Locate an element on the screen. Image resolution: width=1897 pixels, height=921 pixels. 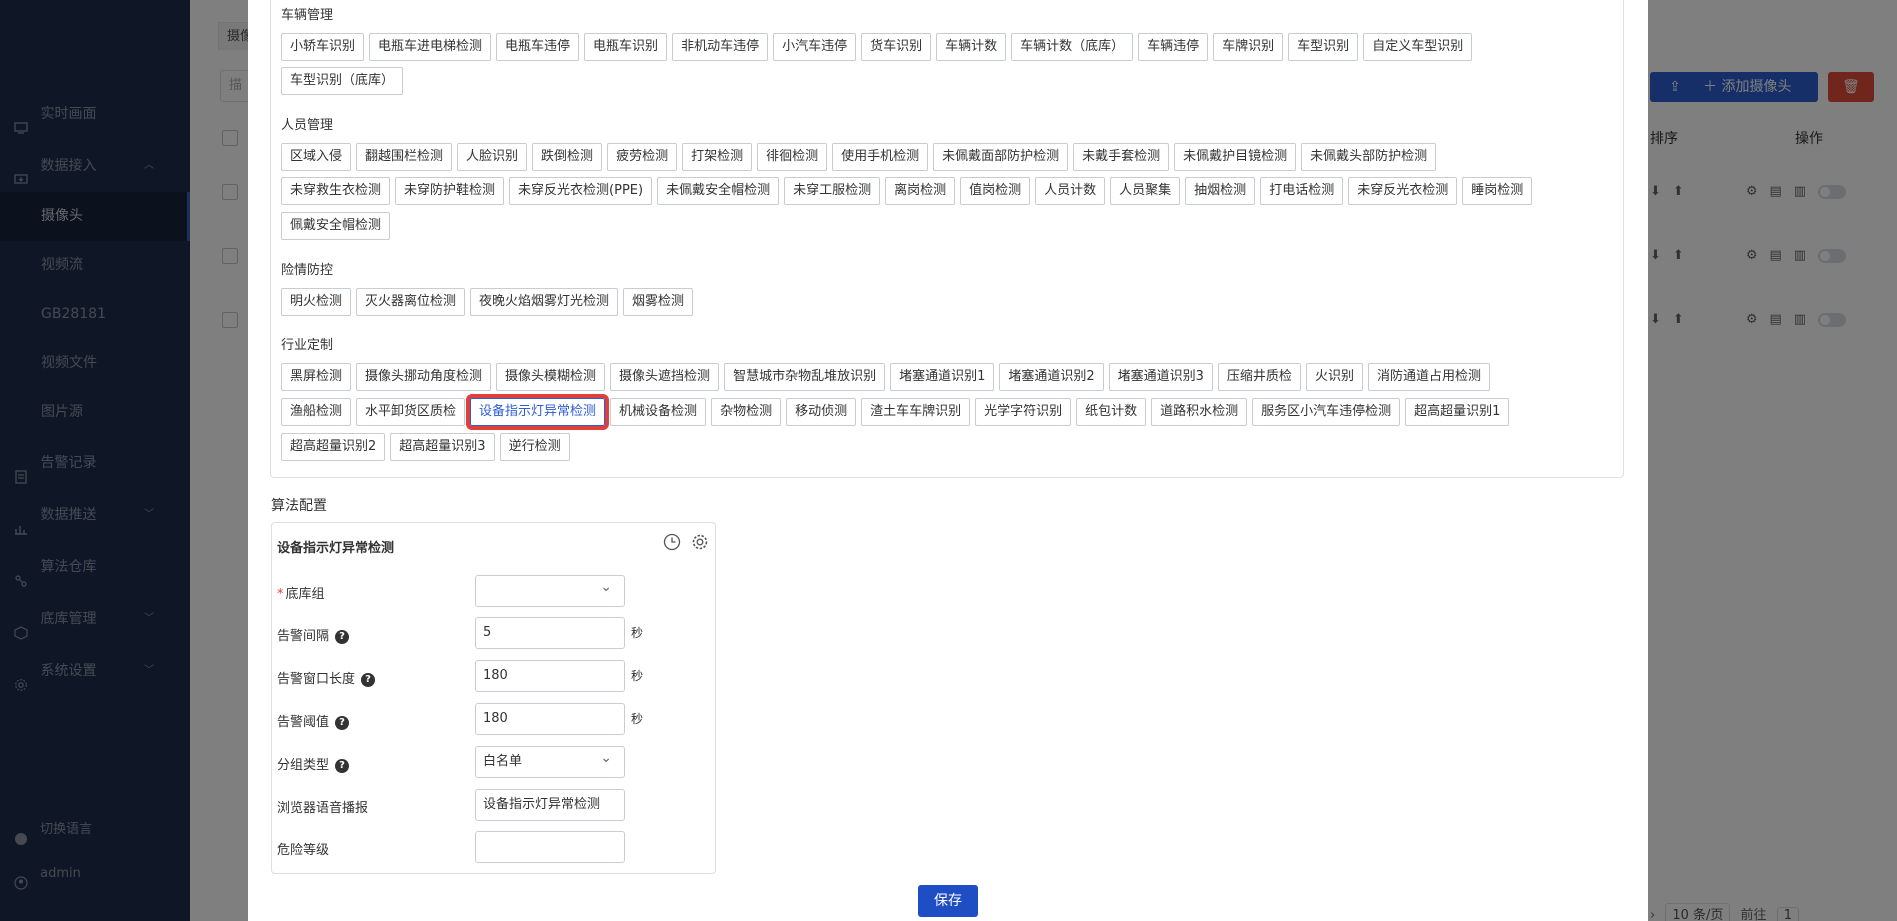
algorithm-tag: 人脸识别 is located at coordinates (492, 157).